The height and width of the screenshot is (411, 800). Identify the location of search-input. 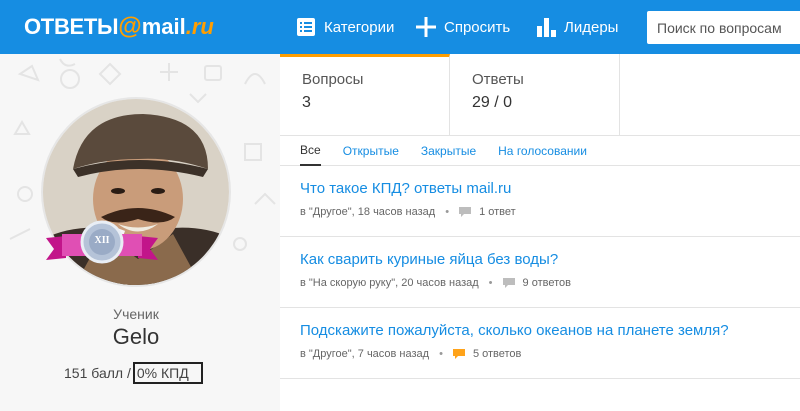
(723, 27).